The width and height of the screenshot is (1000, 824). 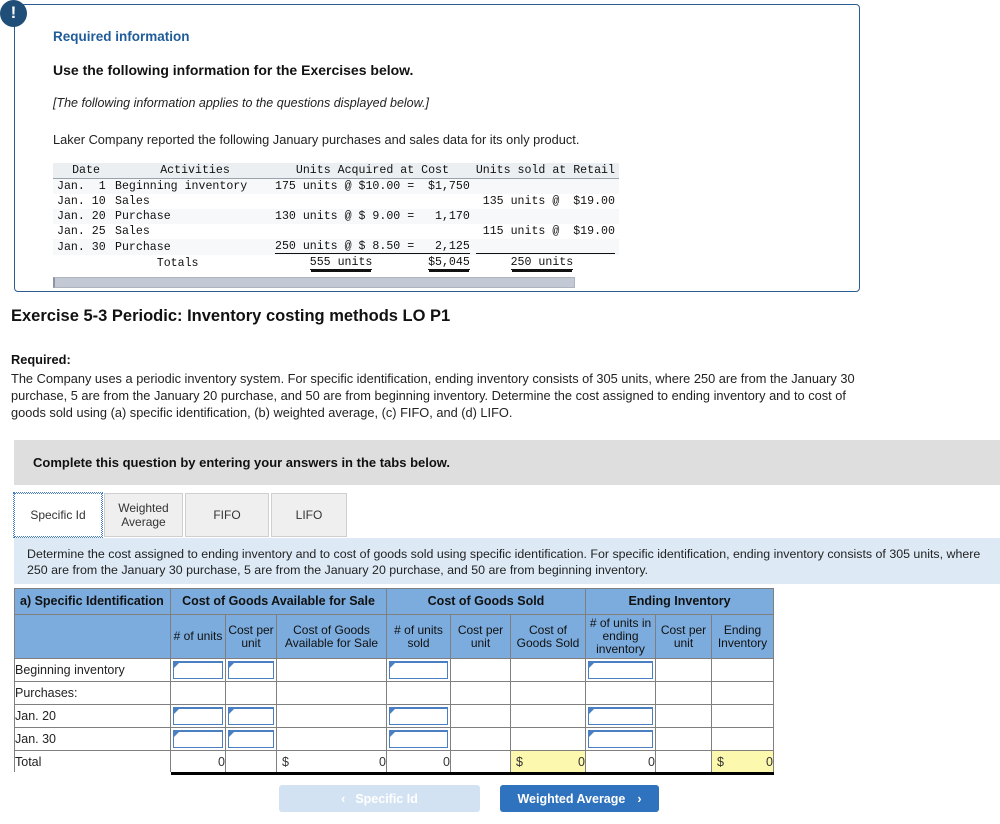 I want to click on cell-purchases-goods-available, so click(x=331, y=693).